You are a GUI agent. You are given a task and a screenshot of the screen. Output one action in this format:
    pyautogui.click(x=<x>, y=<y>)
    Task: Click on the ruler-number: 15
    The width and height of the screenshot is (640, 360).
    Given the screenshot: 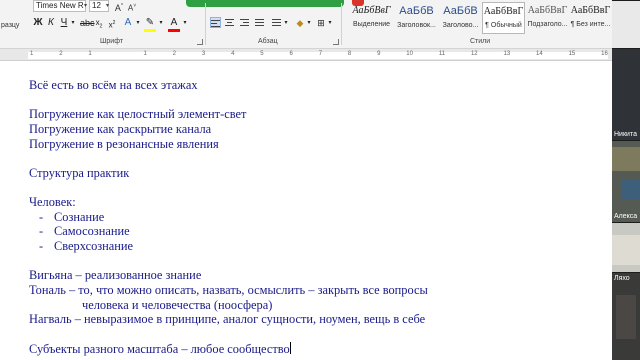 What is the action you would take?
    pyautogui.click(x=572, y=54)
    